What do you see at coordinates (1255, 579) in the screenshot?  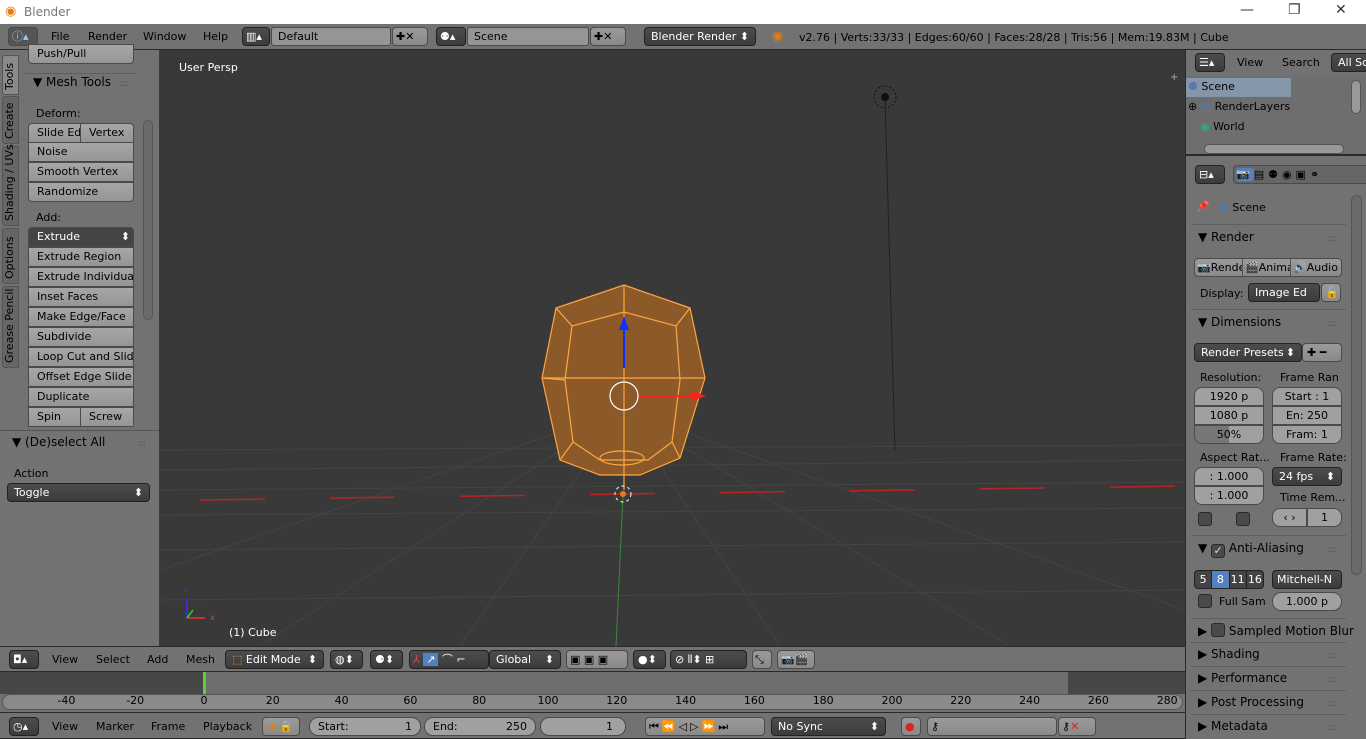 I see `aa-sample-option: 16` at bounding box center [1255, 579].